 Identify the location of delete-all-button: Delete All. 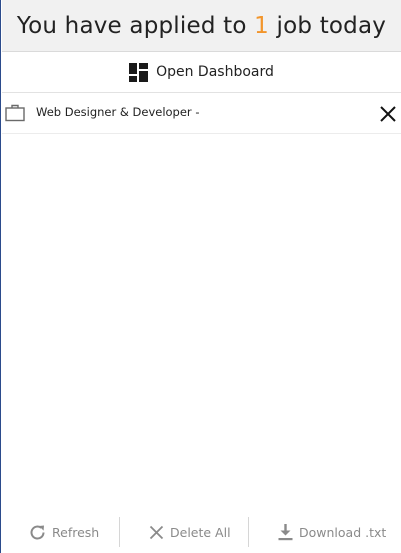
(189, 532).